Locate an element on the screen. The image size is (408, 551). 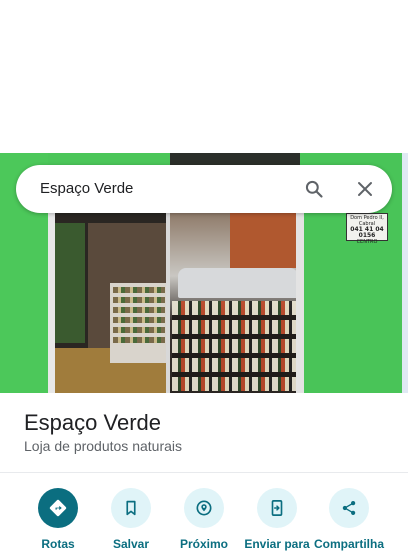
search-bar: Espaço Verde is located at coordinates (204, 189).